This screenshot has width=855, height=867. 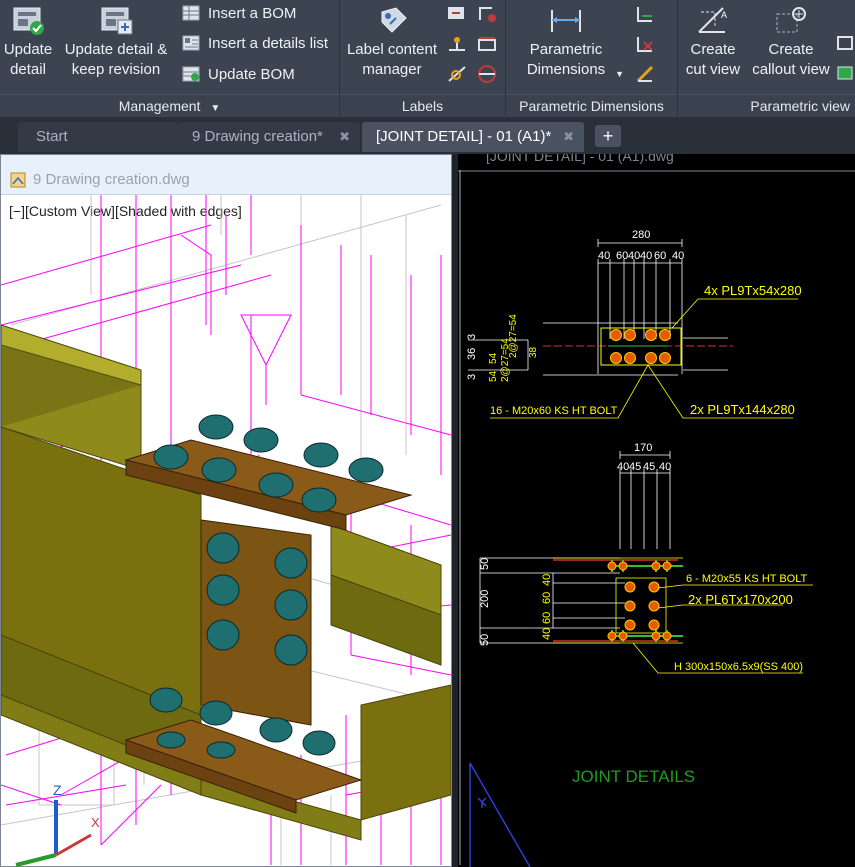 I want to click on update-detail-keep-revision-button: Update detail & keep revision, so click(x=116, y=40).